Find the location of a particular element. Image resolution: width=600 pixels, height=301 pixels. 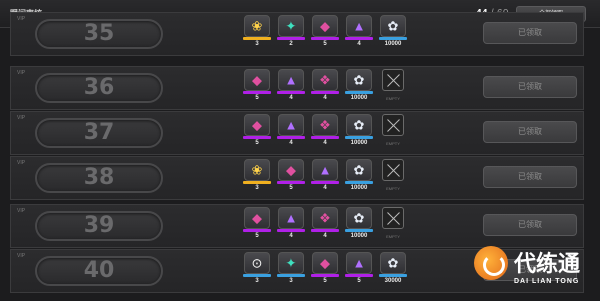

level-number: 39 is located at coordinates (99, 225).